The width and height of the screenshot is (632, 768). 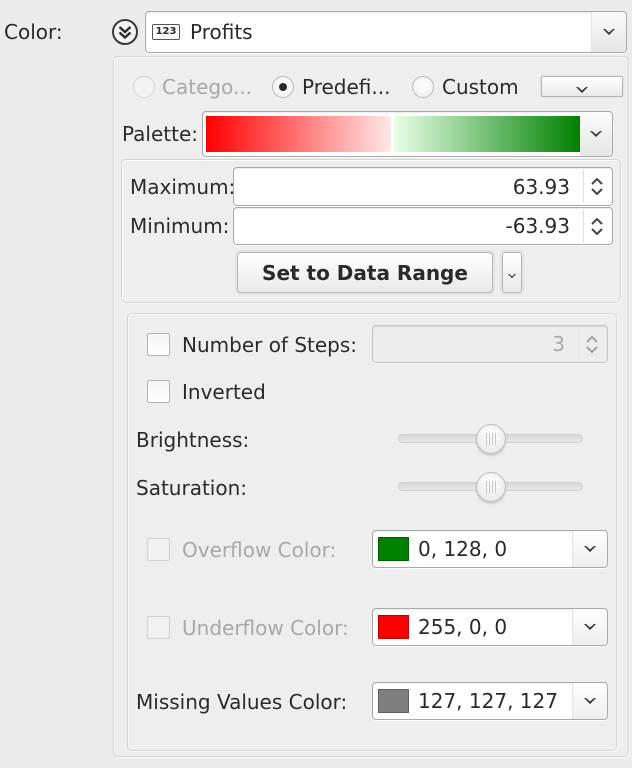 What do you see at coordinates (591, 344) in the screenshot?
I see `steps-spinner` at bounding box center [591, 344].